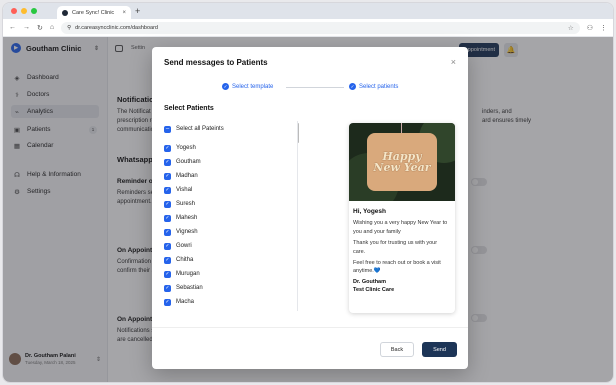  Describe the element at coordinates (185, 302) in the screenshot. I see `patient-name: Macha` at that location.